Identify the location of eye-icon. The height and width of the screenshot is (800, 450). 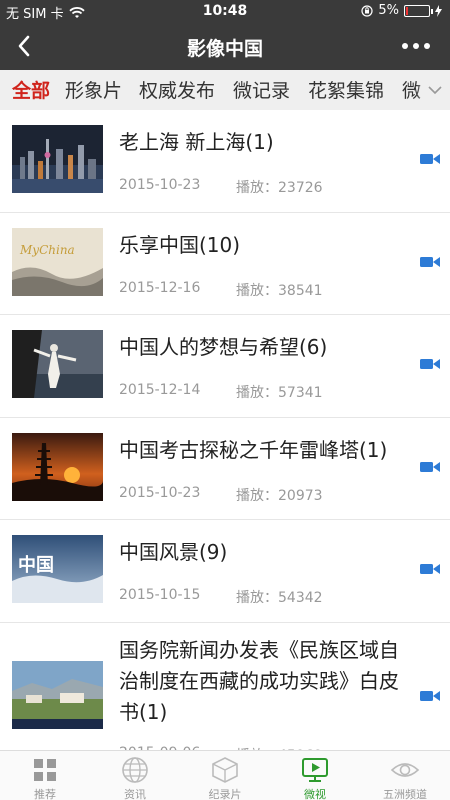
(405, 770).